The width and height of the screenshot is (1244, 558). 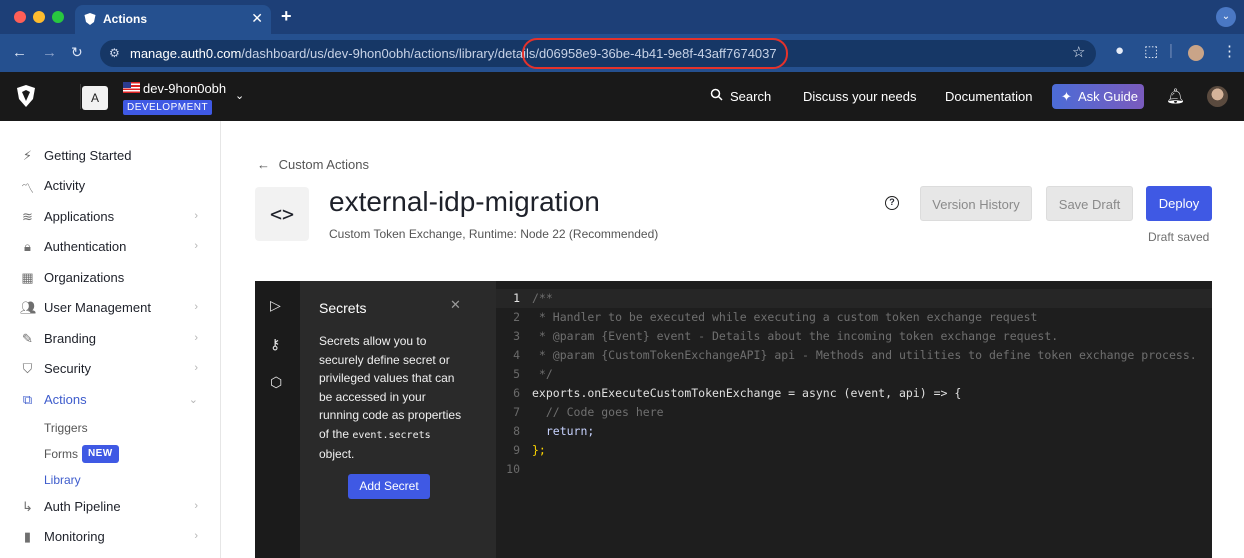 What do you see at coordinates (976, 203) in the screenshot?
I see `version-history-button: Version History` at bounding box center [976, 203].